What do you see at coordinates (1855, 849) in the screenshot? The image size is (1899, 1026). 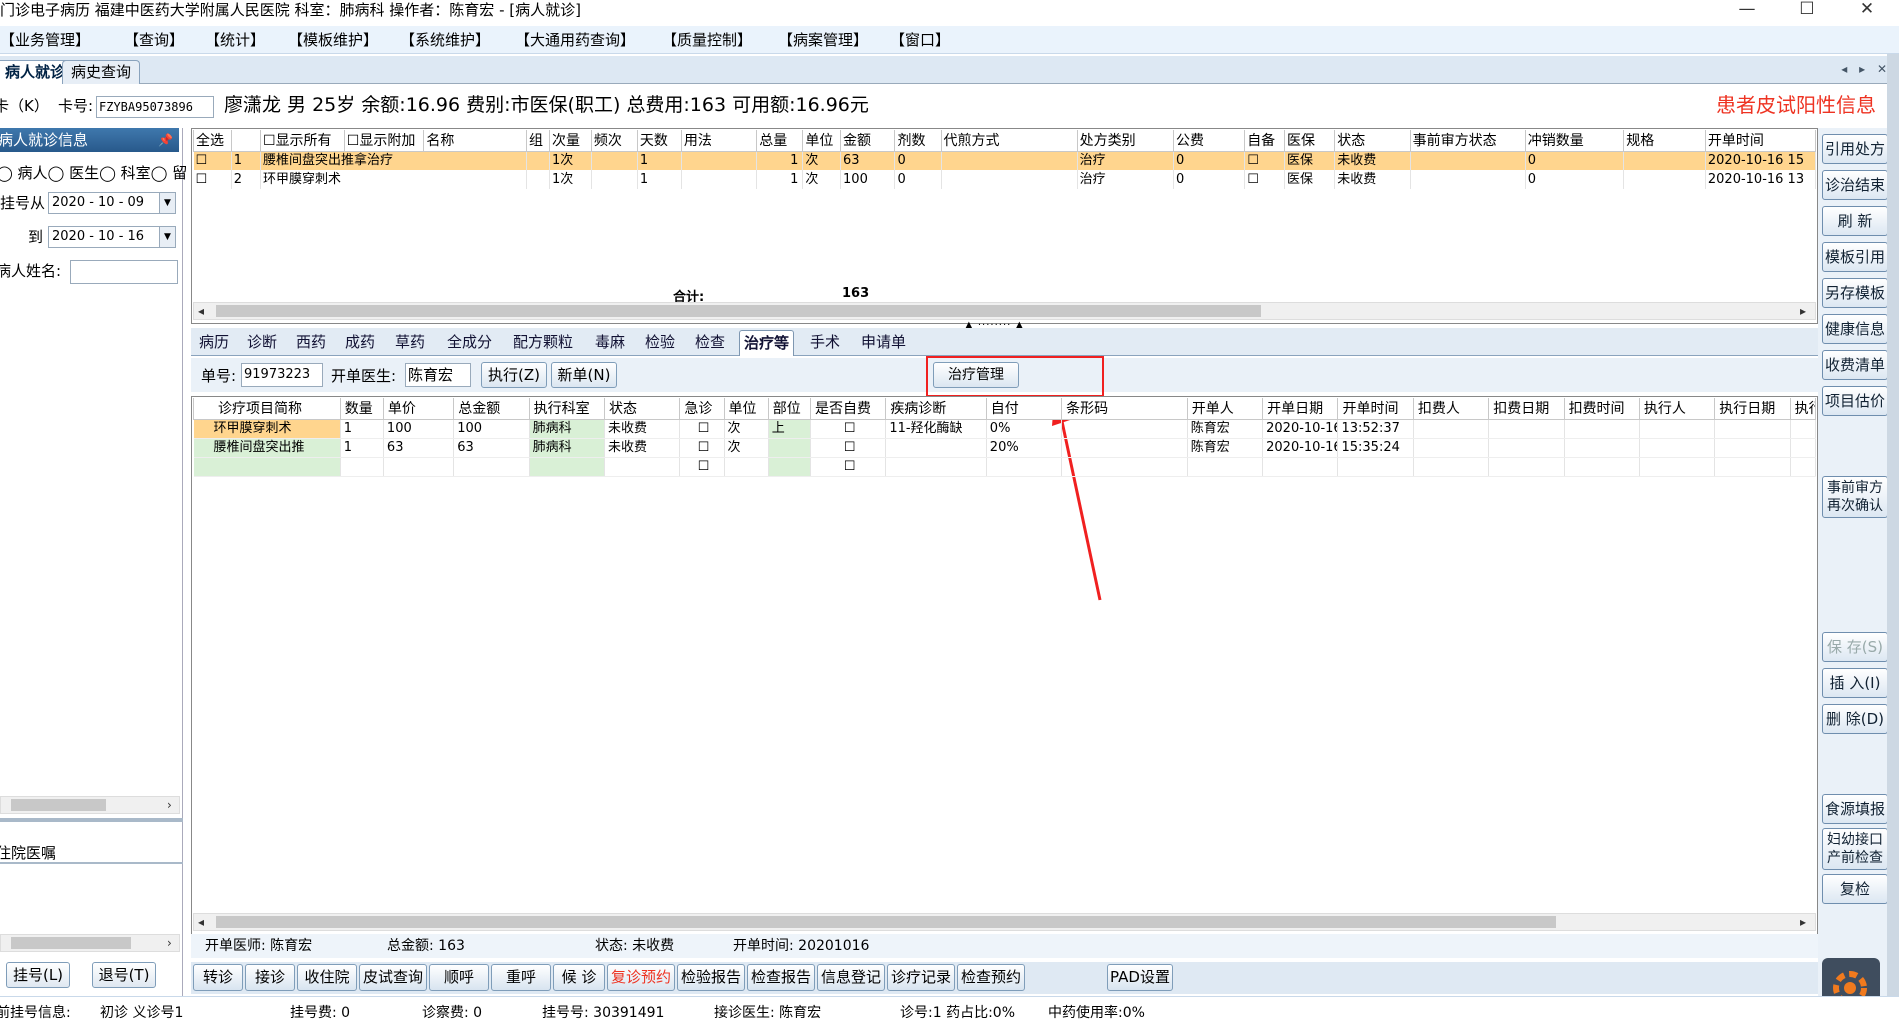 I see `maternal-interface-button: 妇幼接口产前检查` at bounding box center [1855, 849].